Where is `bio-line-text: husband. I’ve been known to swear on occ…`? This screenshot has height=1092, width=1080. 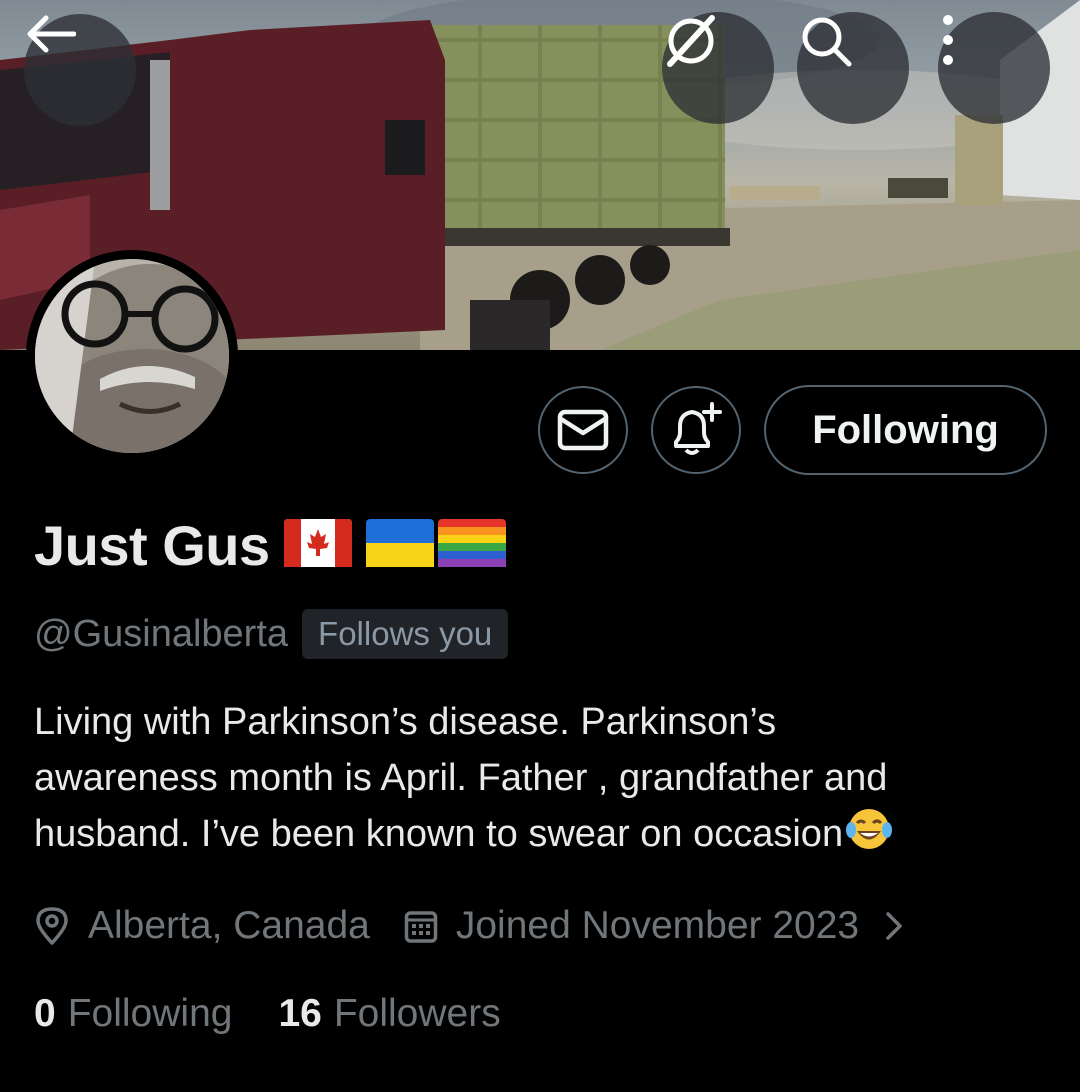 bio-line-text: husband. I’ve been known to swear on occ… is located at coordinates (439, 834).